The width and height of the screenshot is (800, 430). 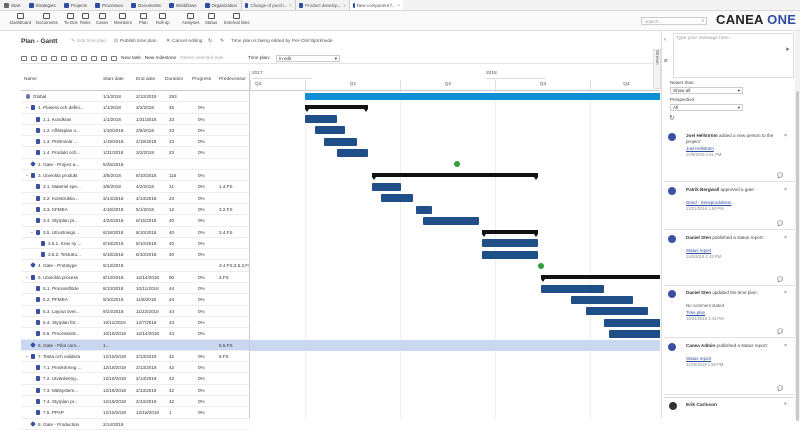 I want to click on toolbar-rollup: Roll-up, so click(x=163, y=19).